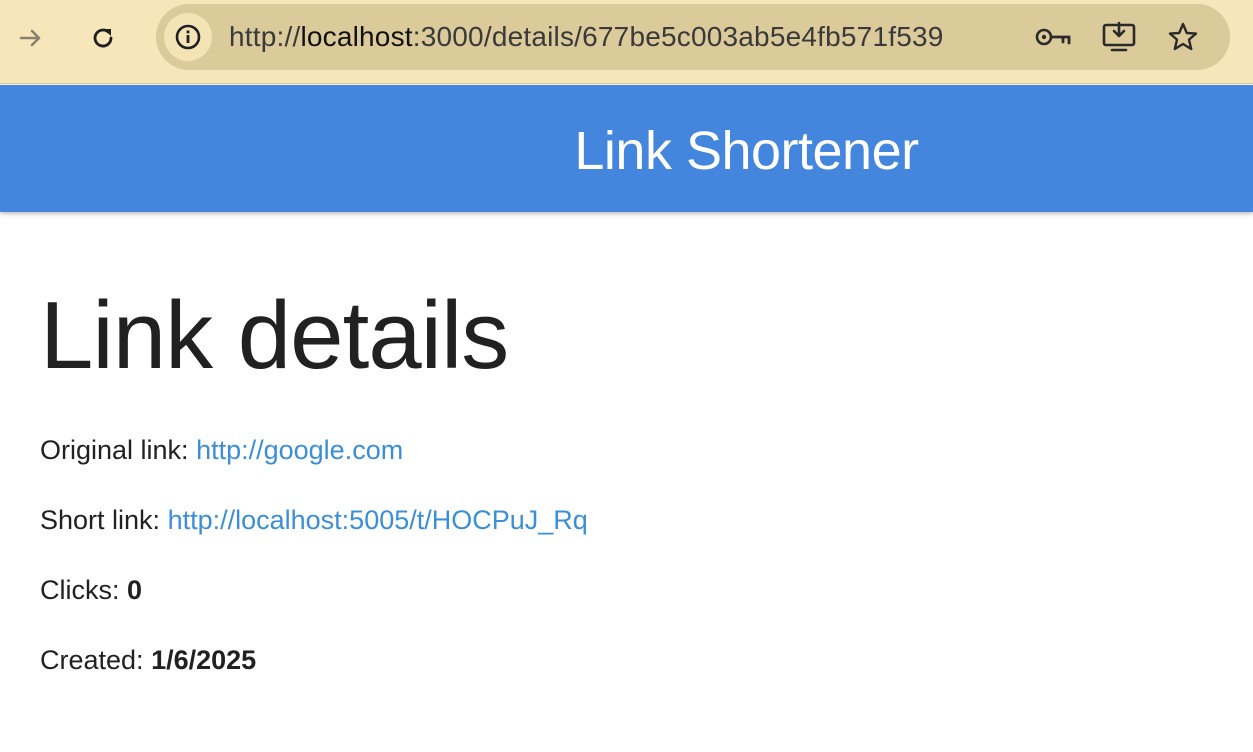 The image size is (1253, 752). I want to click on password-key-button, so click(1054, 37).